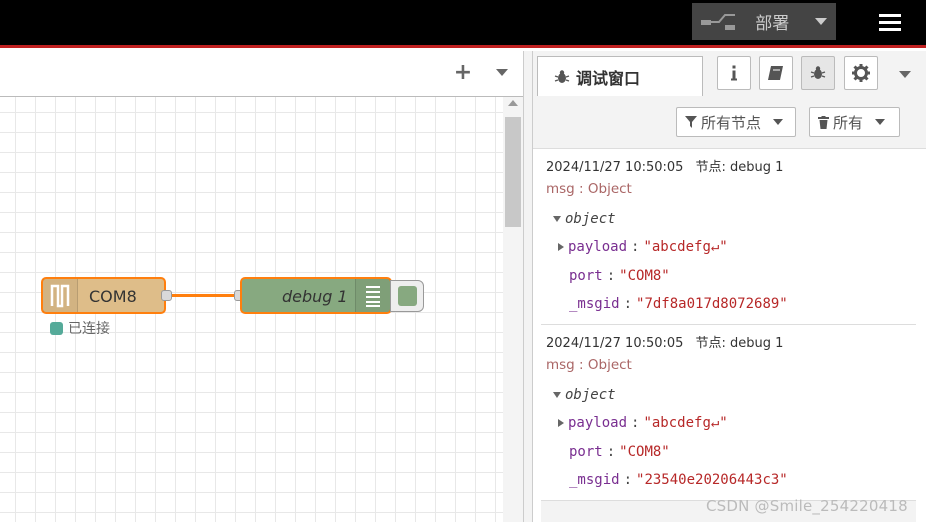  Describe the element at coordinates (821, 21) in the screenshot. I see `deploy-options-chevron-down-icon` at that location.